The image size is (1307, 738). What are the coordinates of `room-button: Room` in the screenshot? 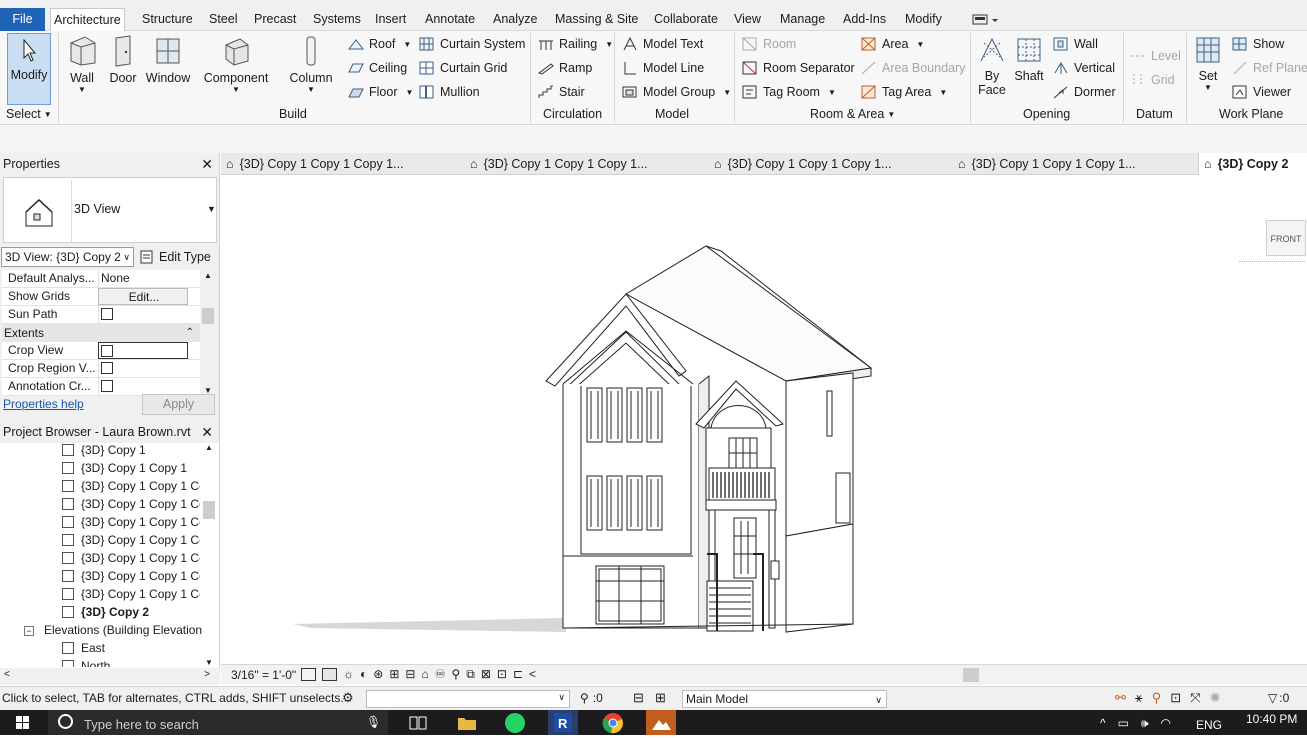 It's located at (769, 44).